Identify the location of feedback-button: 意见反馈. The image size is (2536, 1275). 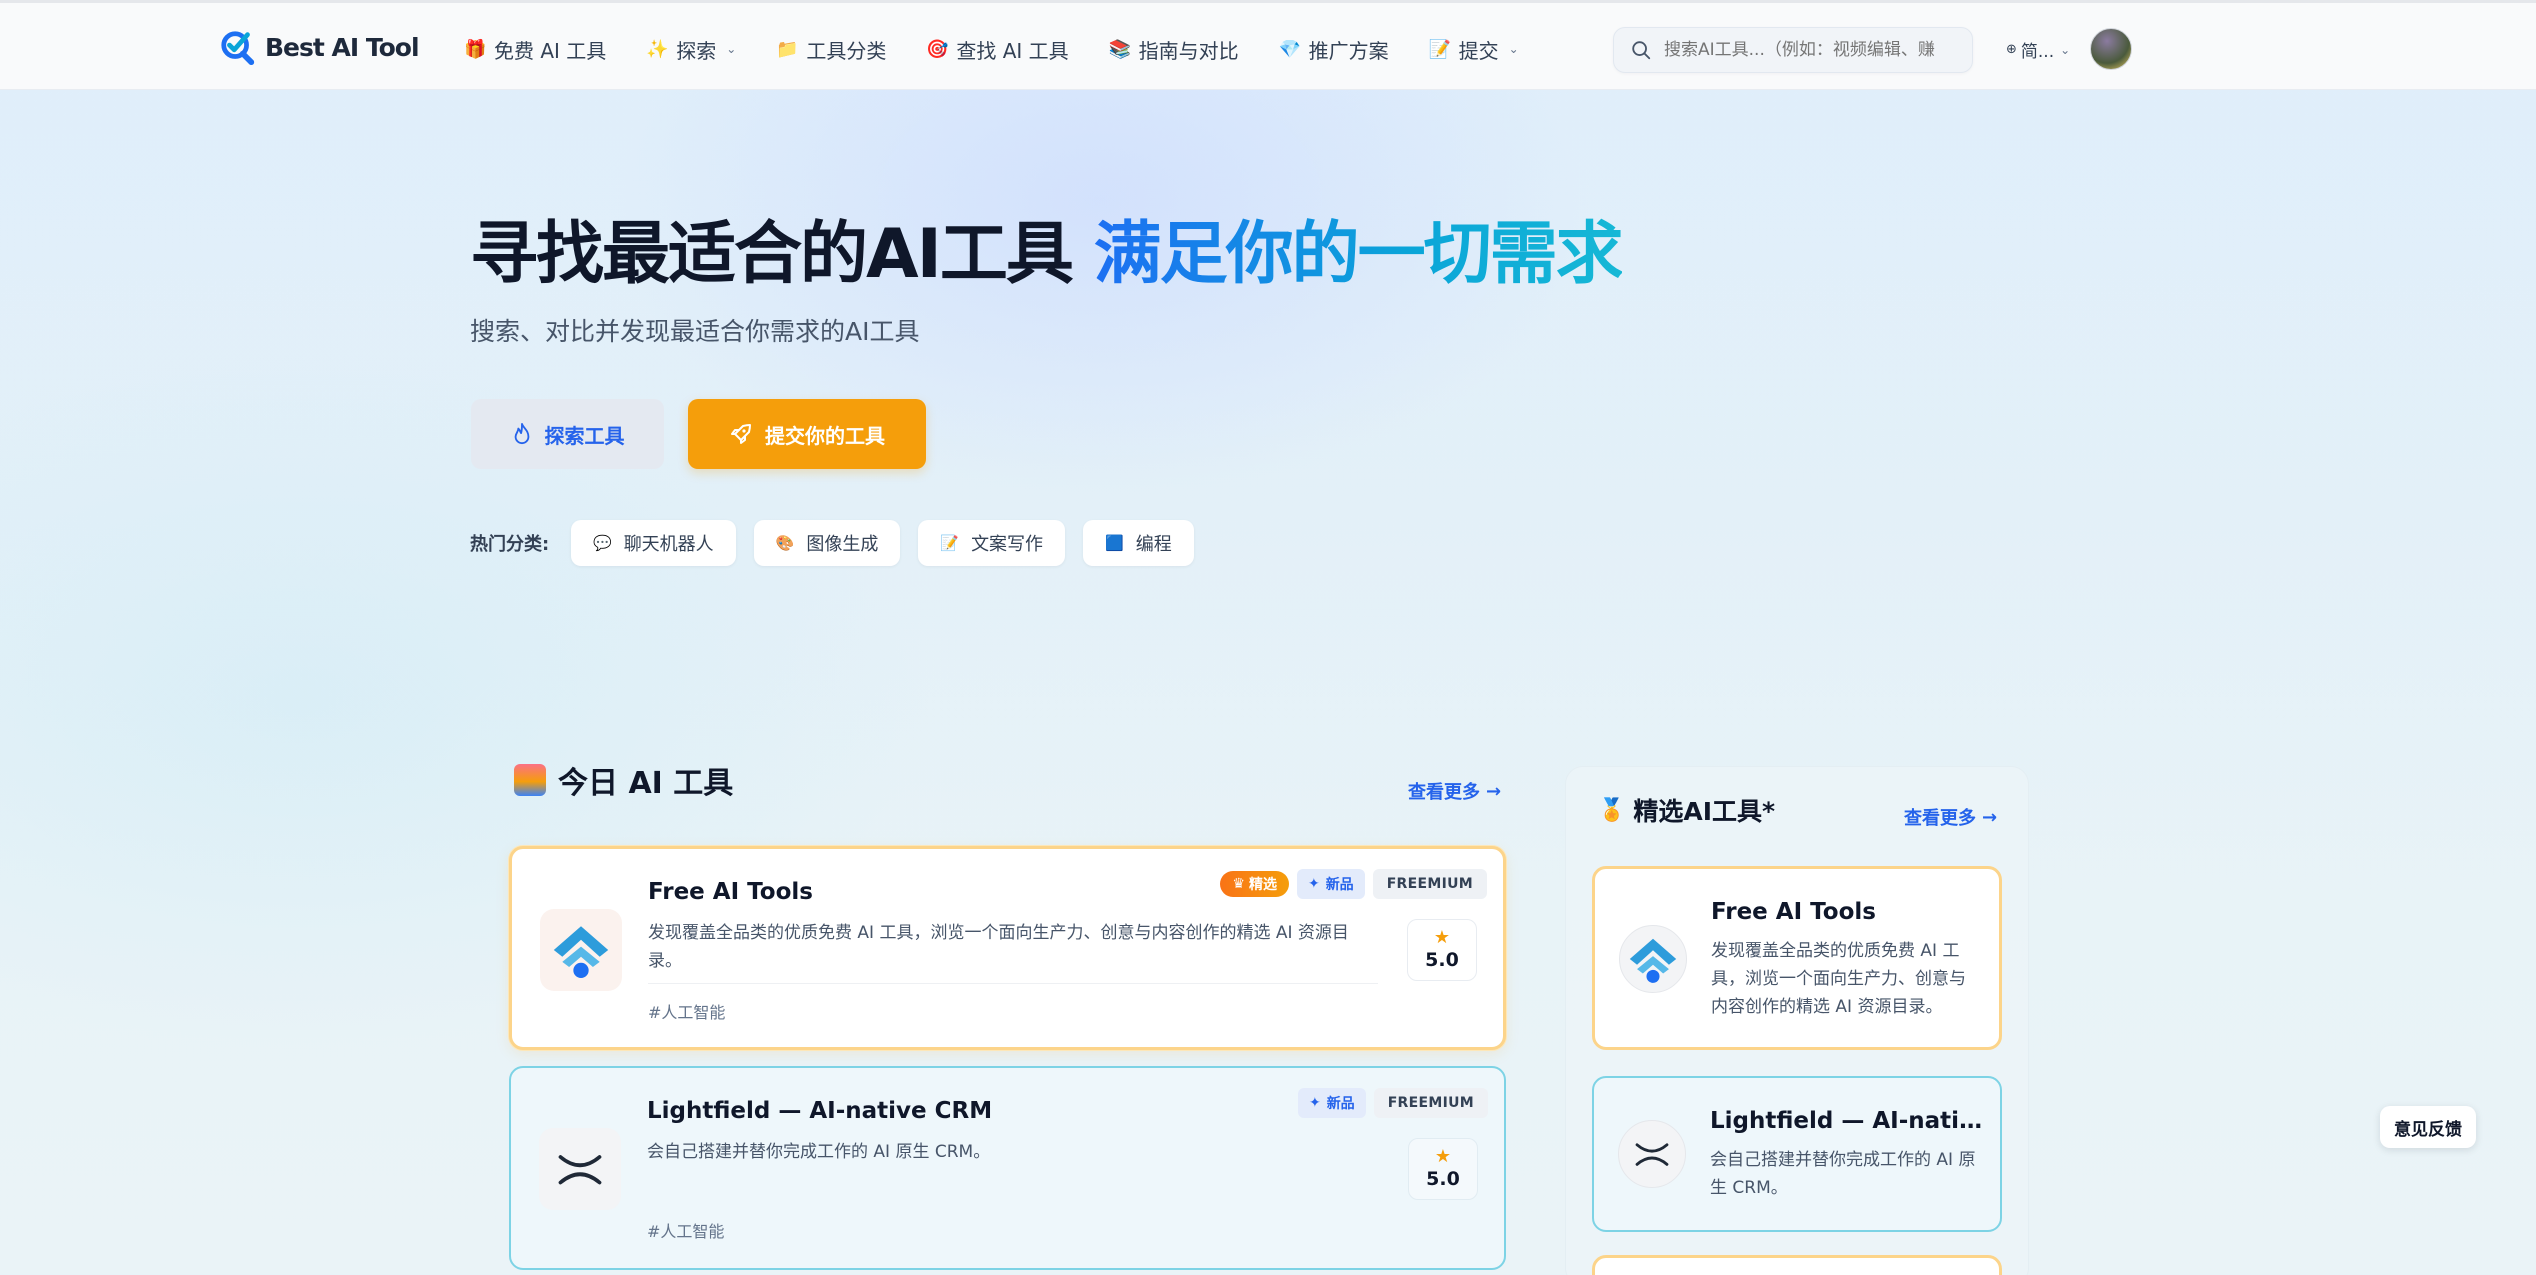
(2428, 1127).